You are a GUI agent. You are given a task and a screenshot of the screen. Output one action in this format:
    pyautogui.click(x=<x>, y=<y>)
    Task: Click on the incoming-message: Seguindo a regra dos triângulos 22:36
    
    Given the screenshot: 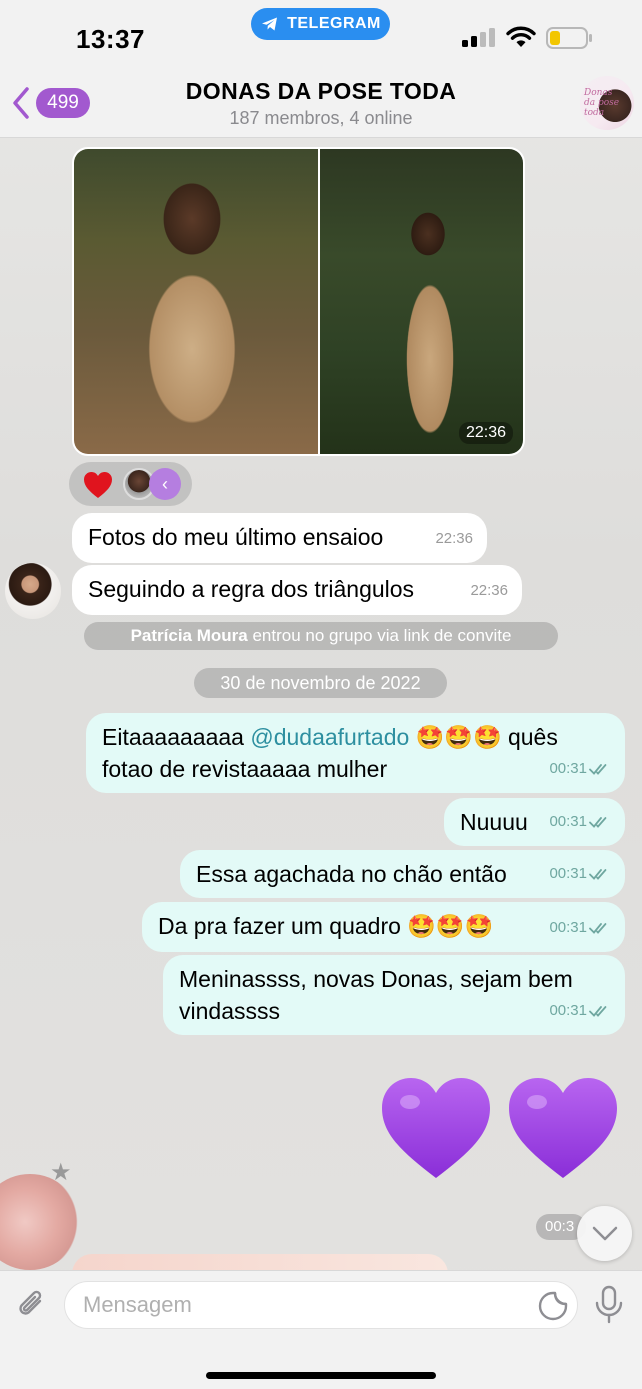 What is the action you would take?
    pyautogui.click(x=297, y=590)
    